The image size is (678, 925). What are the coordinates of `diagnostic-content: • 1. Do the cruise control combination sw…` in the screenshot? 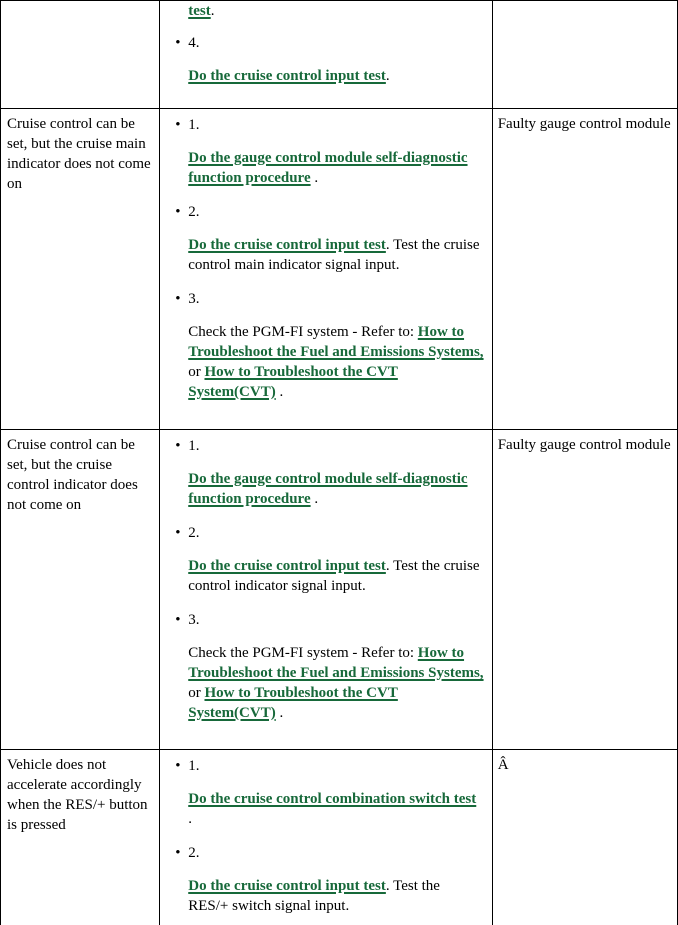 It's located at (325, 837).